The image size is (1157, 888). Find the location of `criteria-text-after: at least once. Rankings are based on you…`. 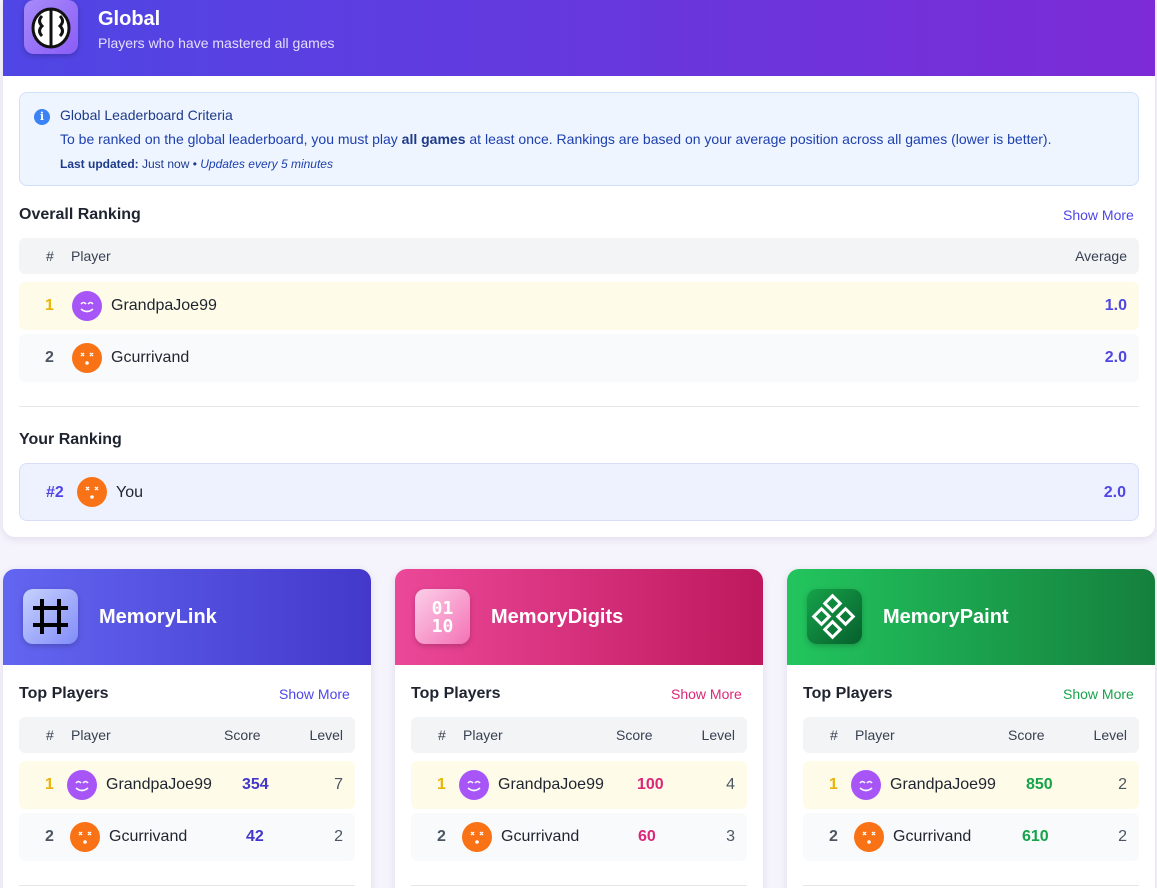

criteria-text-after: at least once. Rankings are based on you… is located at coordinates (758, 139).